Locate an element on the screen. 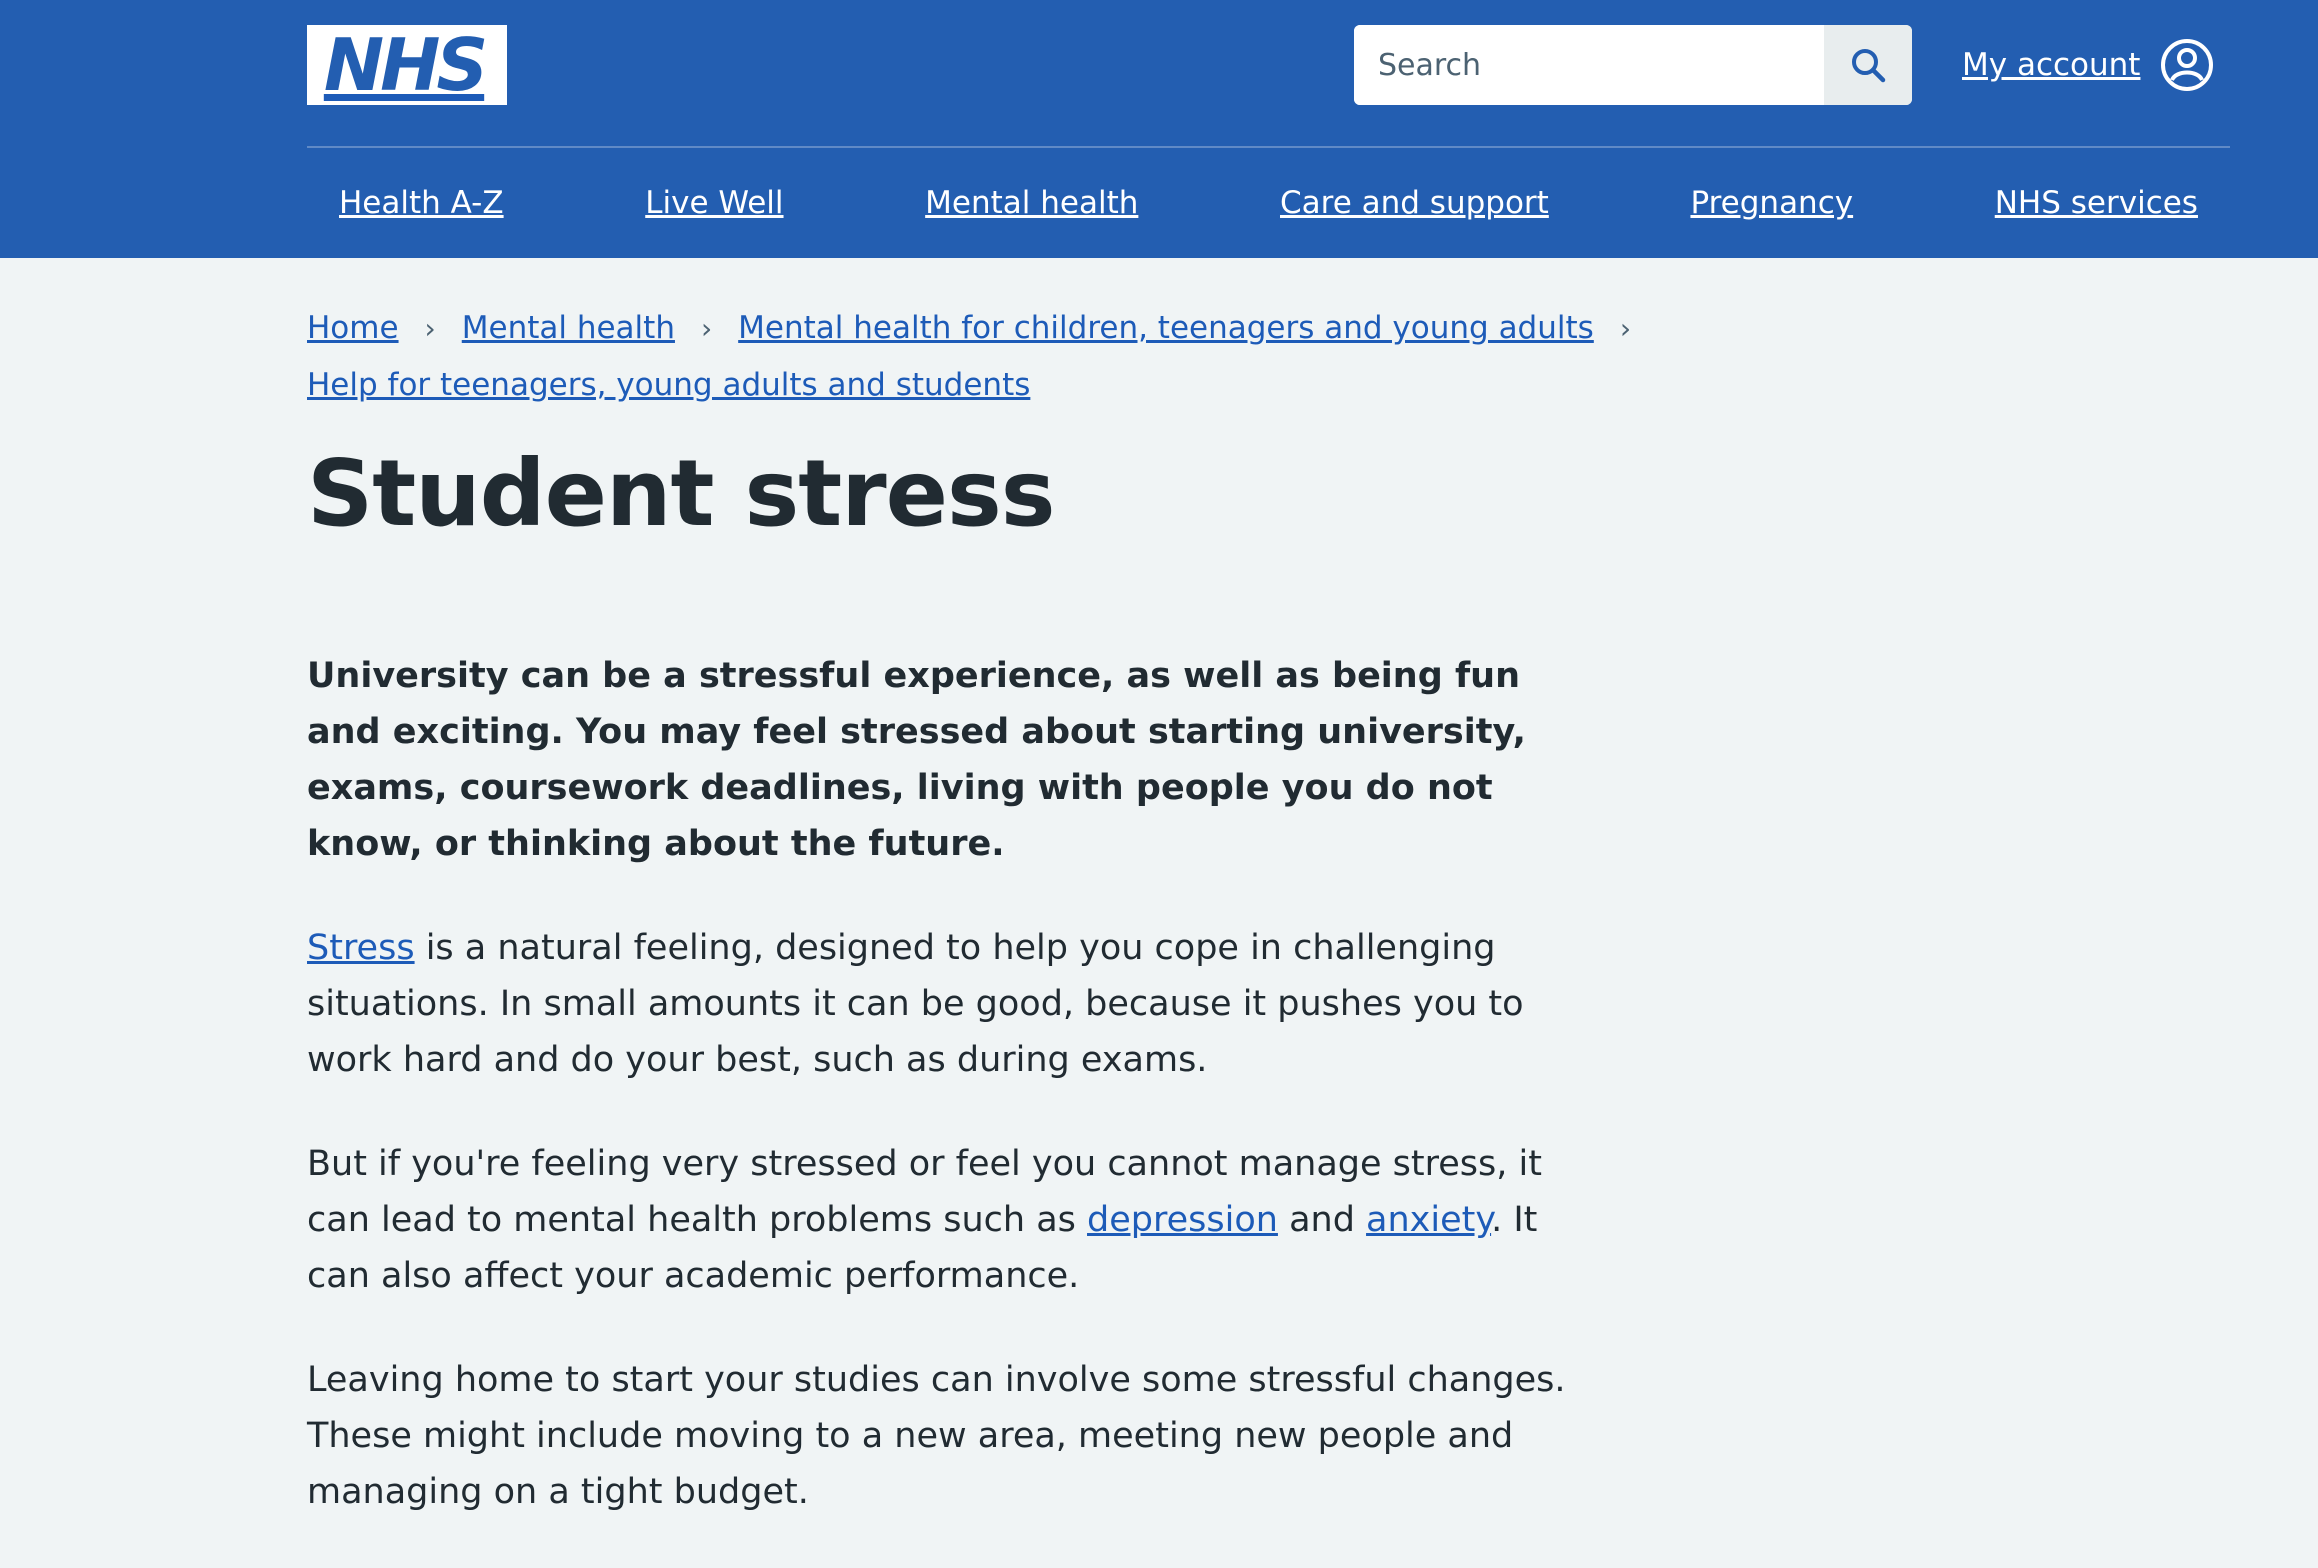 The width and height of the screenshot is (2318, 1568). search-icon is located at coordinates (1869, 66).